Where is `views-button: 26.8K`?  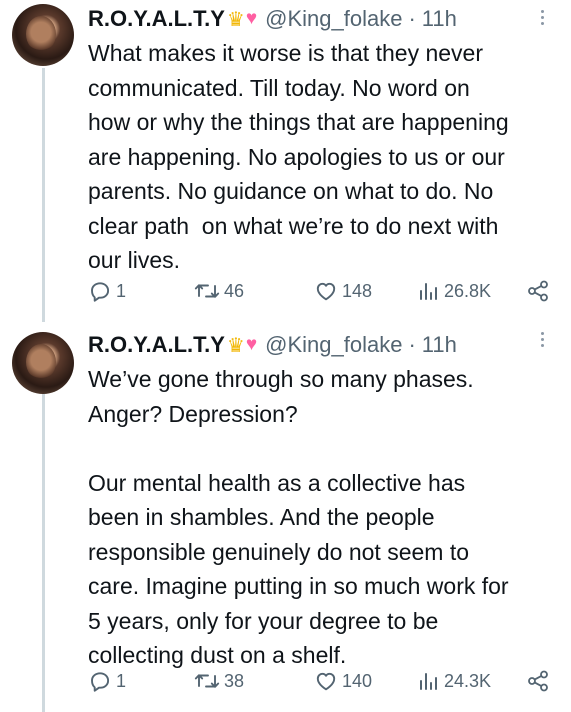
views-button: 26.8K is located at coordinates (453, 291).